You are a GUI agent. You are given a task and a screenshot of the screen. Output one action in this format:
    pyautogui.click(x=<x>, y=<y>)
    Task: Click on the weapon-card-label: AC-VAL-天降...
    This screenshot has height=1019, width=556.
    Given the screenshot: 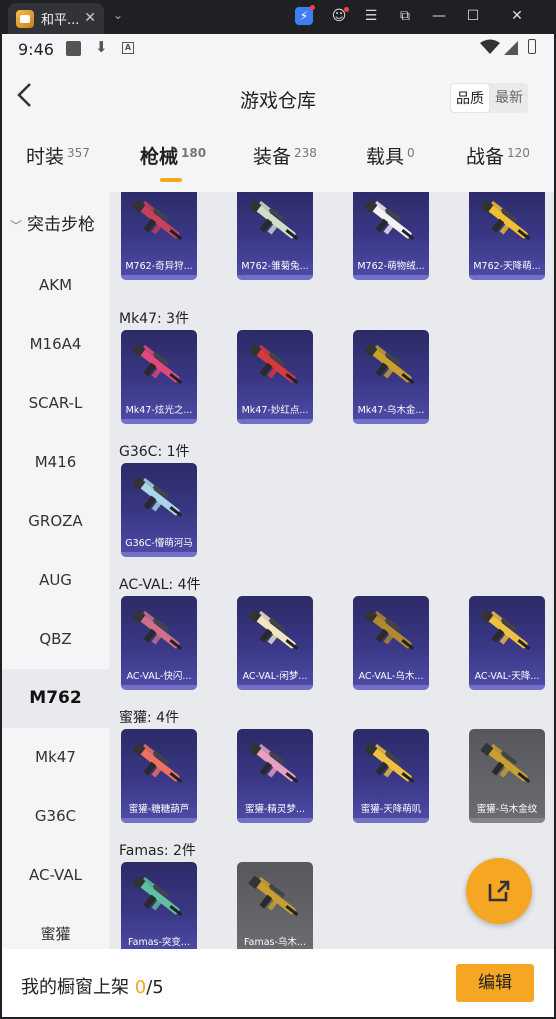 What is the action you would take?
    pyautogui.click(x=507, y=676)
    